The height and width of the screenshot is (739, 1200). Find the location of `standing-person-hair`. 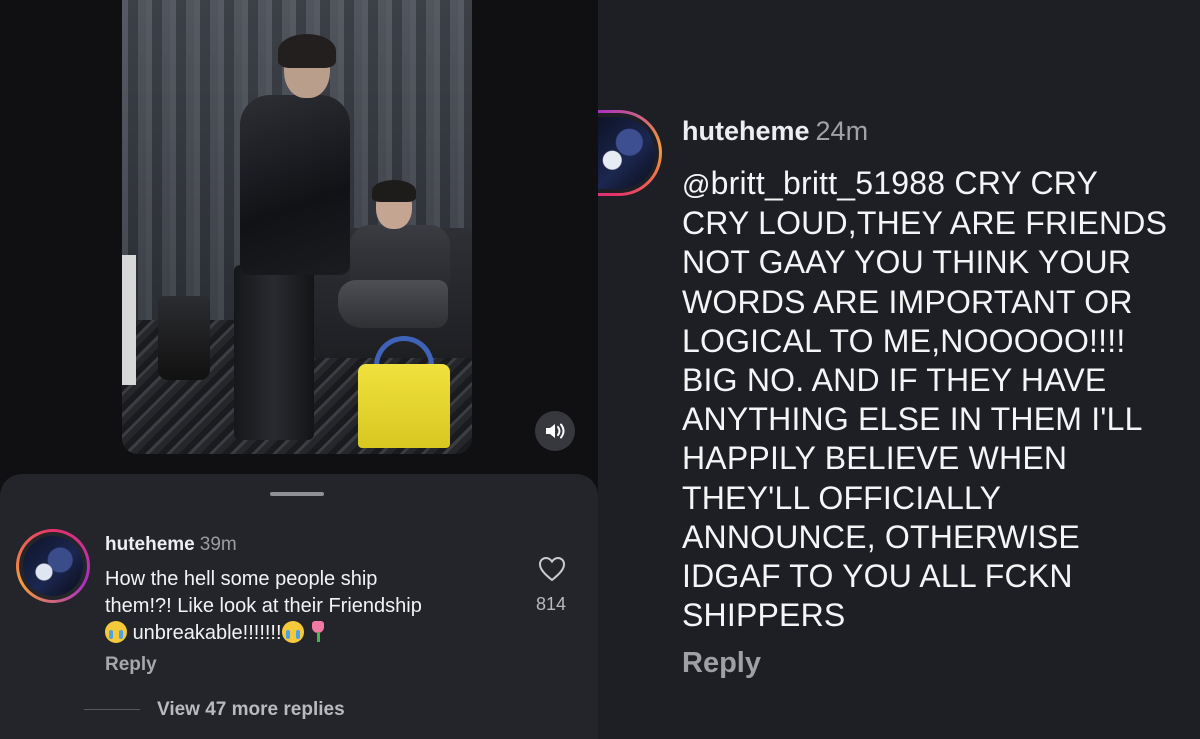

standing-person-hair is located at coordinates (307, 51).